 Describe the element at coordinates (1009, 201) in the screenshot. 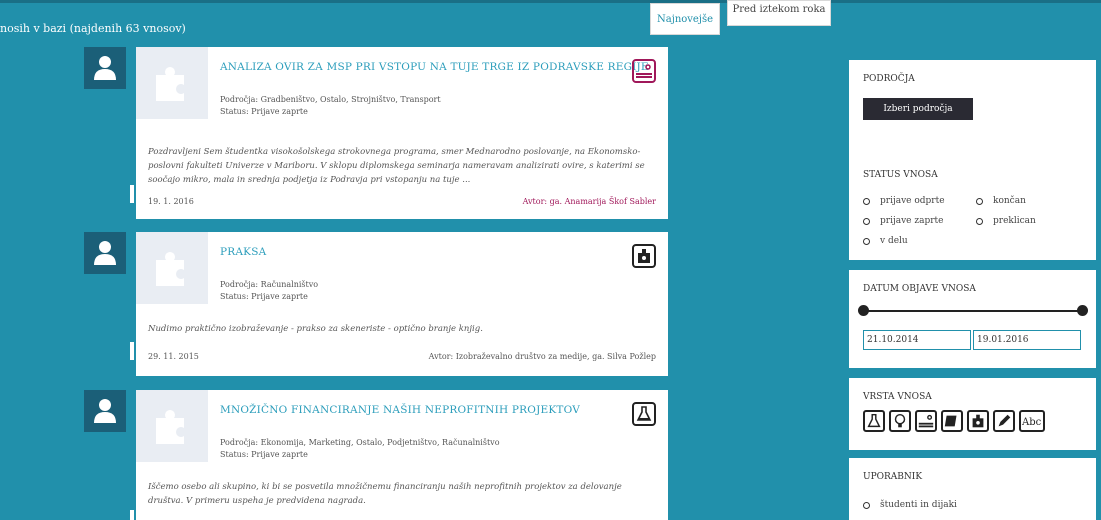

I see `status-option-label: končan` at that location.